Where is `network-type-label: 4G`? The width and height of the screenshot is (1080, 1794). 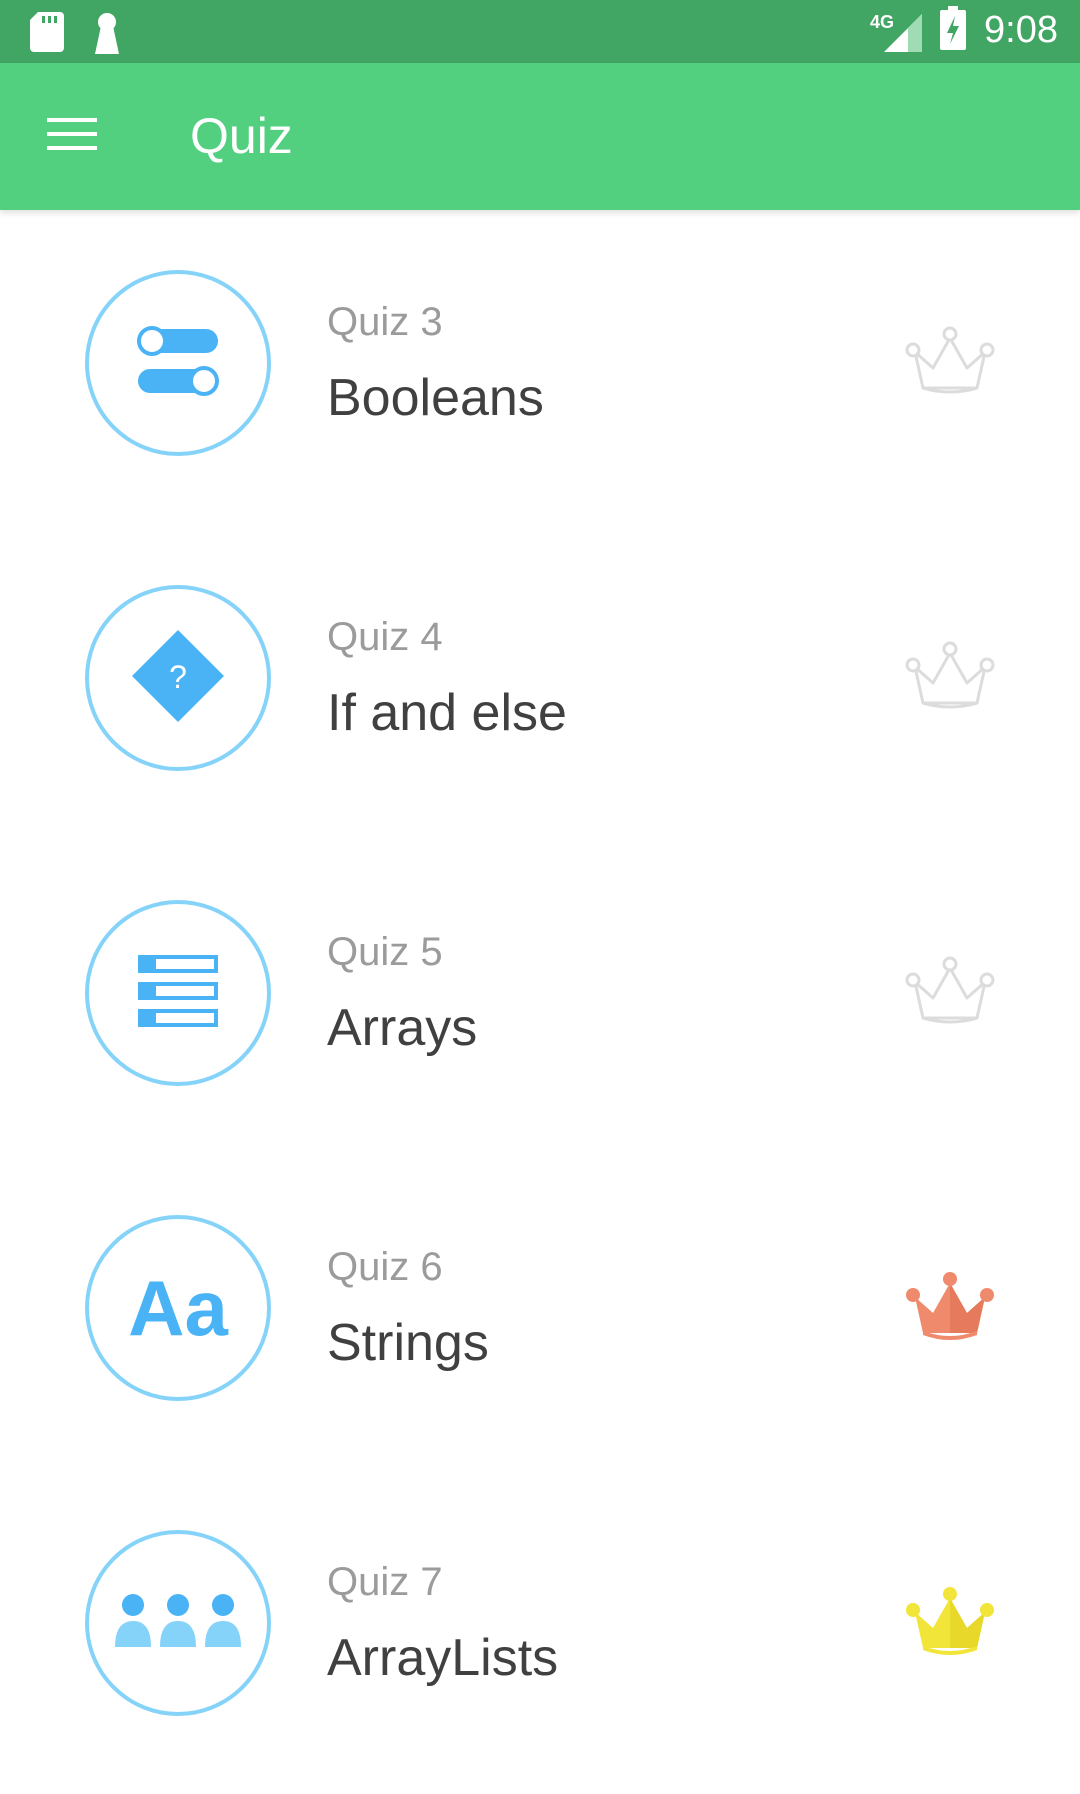
network-type-label: 4G is located at coordinates (882, 21).